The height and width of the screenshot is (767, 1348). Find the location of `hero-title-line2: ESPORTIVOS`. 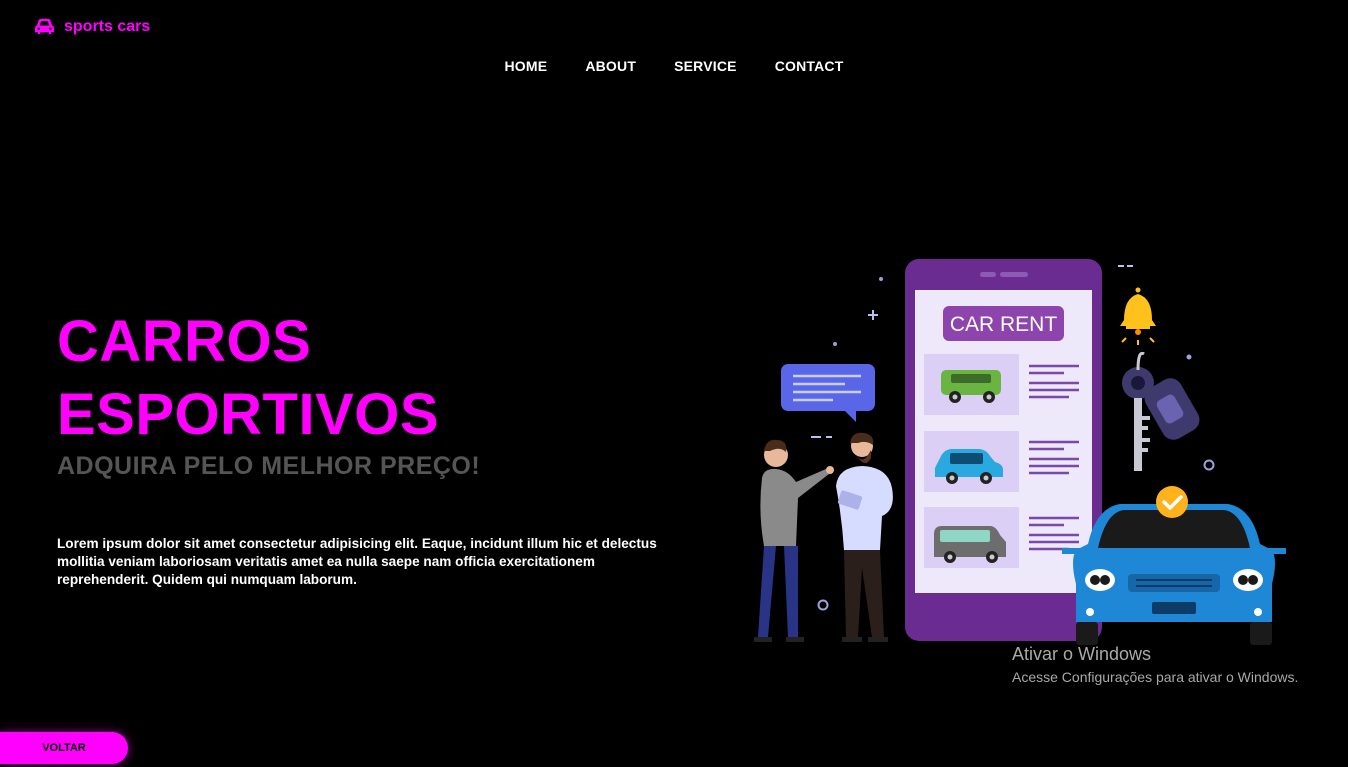

hero-title-line2: ESPORTIVOS is located at coordinates (248, 414).